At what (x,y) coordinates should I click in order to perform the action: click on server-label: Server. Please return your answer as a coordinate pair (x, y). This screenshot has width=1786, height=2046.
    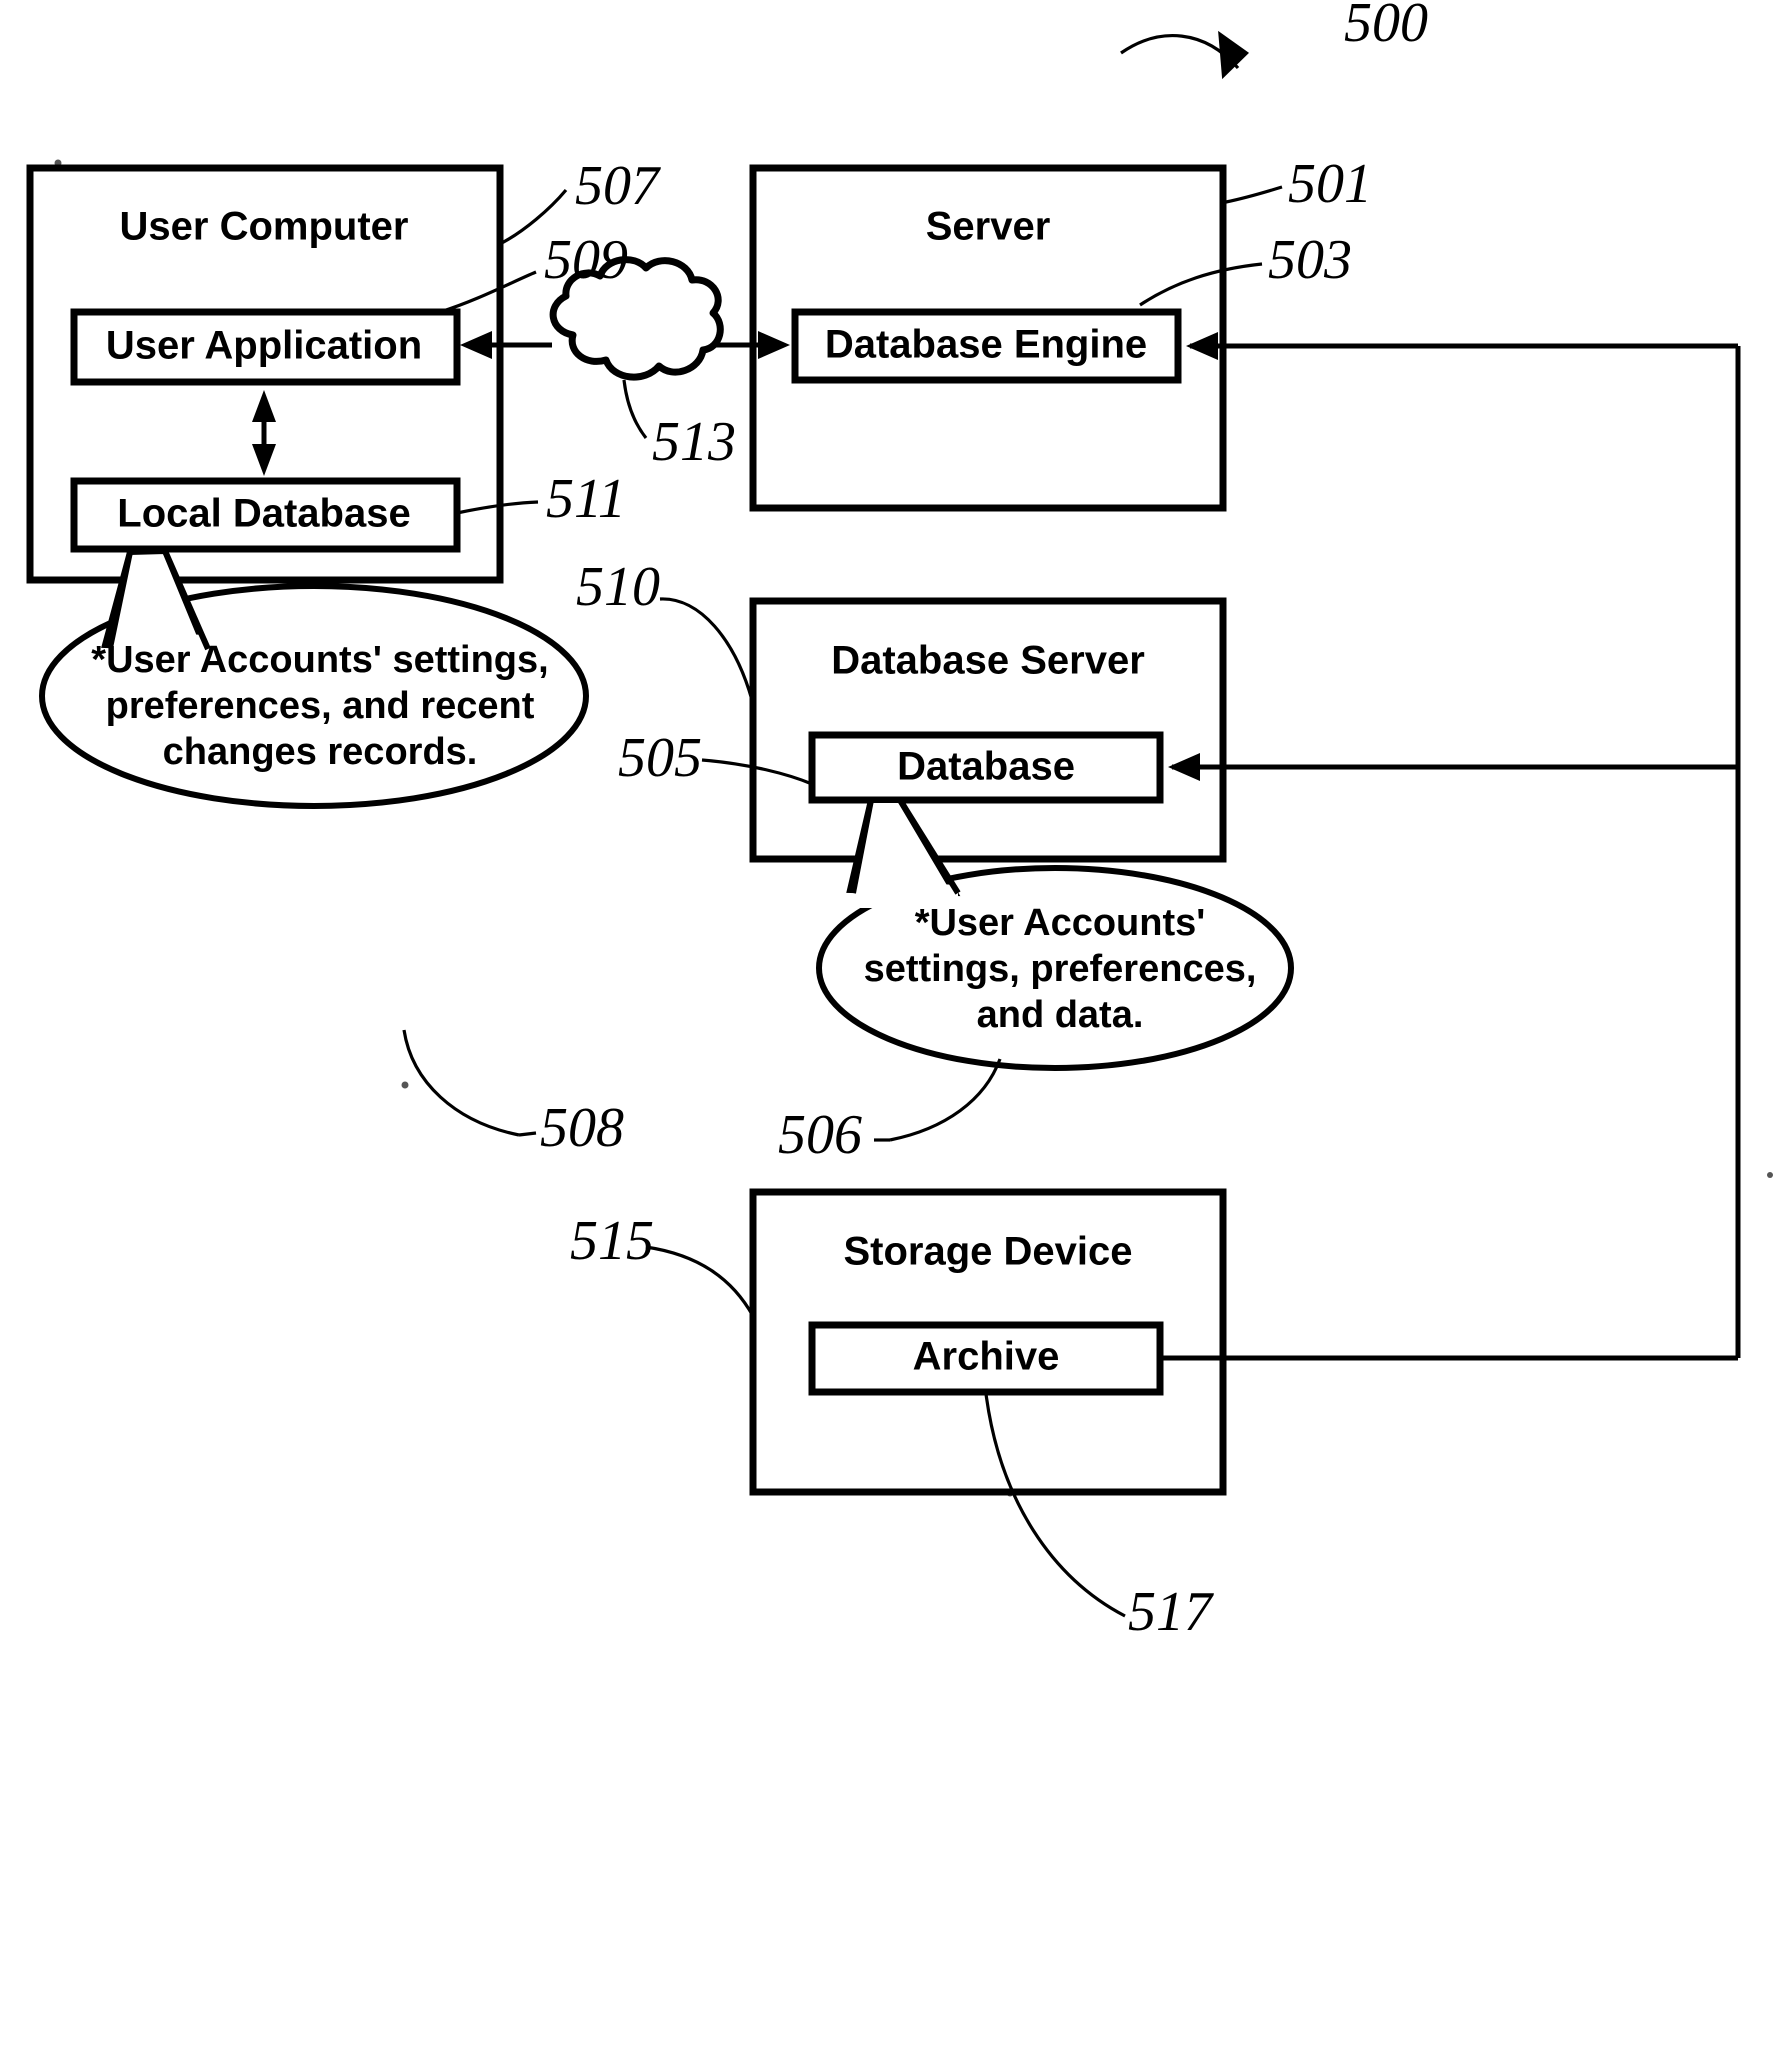
    Looking at the image, I should click on (988, 227).